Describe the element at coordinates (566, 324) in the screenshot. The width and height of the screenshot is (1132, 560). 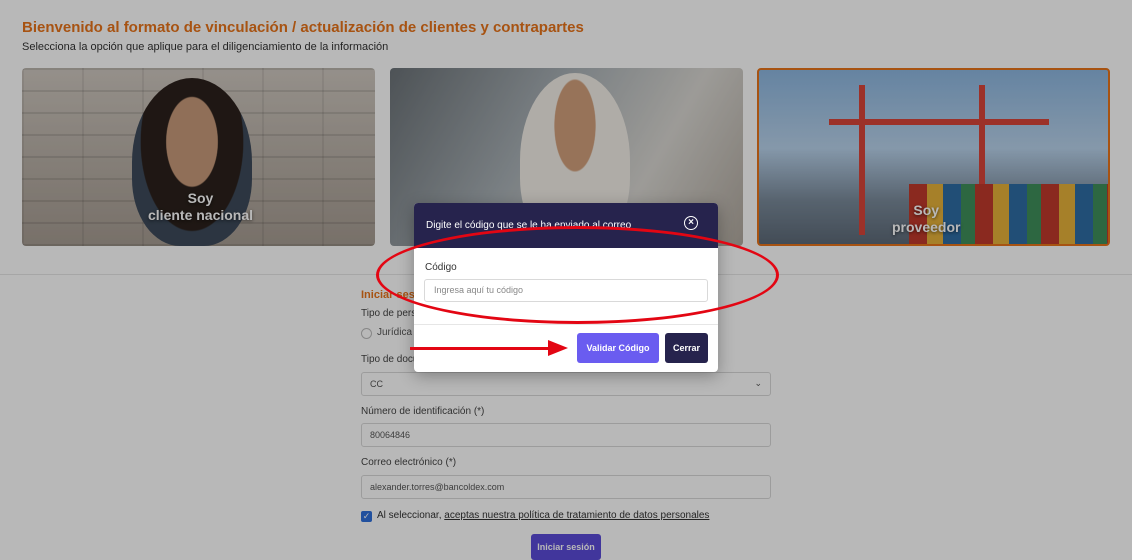
I see `modal-footer-divider` at that location.